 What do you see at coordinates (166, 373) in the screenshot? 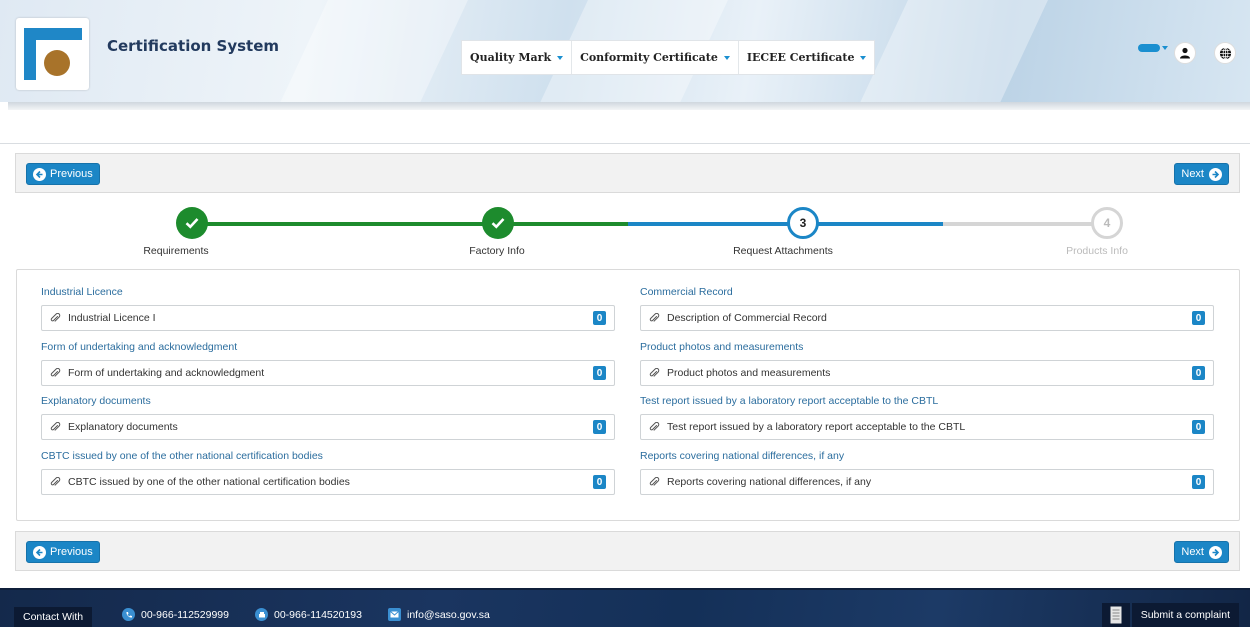
I see `file-name: Form of undertaking and acknowledgment` at bounding box center [166, 373].